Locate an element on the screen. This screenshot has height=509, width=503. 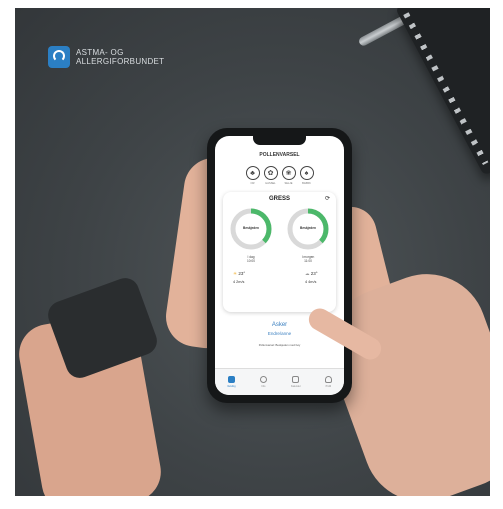
pollen-type-selector: ♣ ✿ ❀ ♠ is located at coordinates (279, 173).